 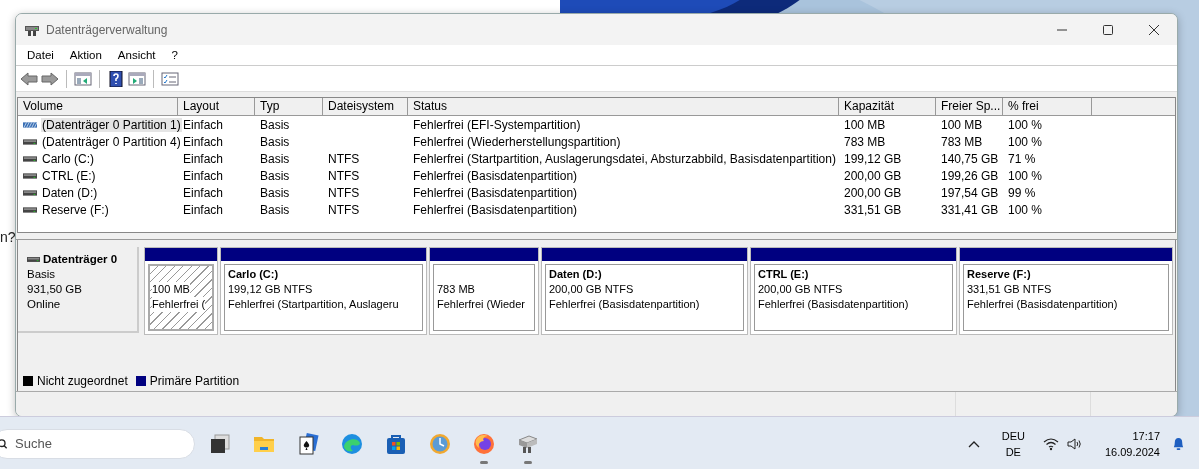 I want to click on volume-name: (Datenträger 0 Partition 1), so click(x=111, y=124).